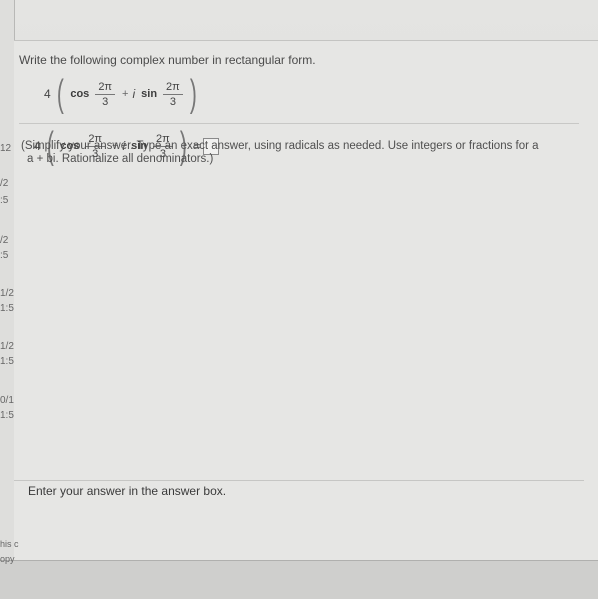 This screenshot has width=598, height=599. I want to click on sin-label: sin, so click(149, 94).